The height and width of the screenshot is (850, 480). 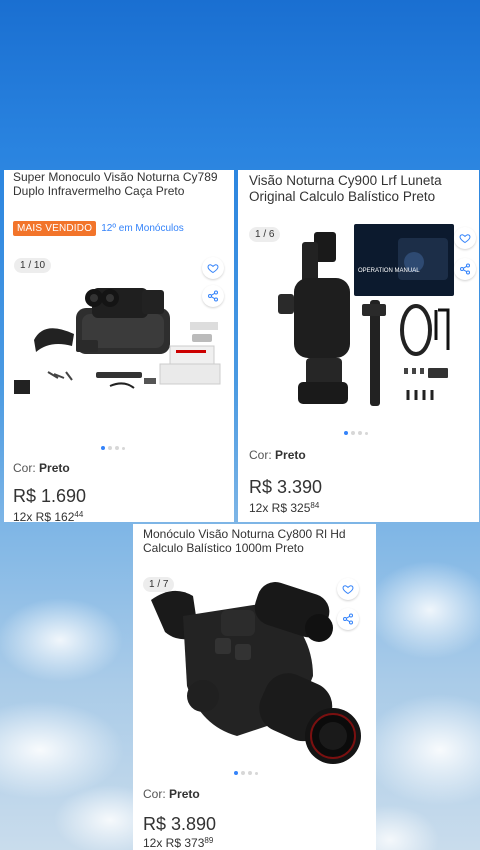 I want to click on product-image-scope: OPERATION MANUAL, so click(x=363, y=318).